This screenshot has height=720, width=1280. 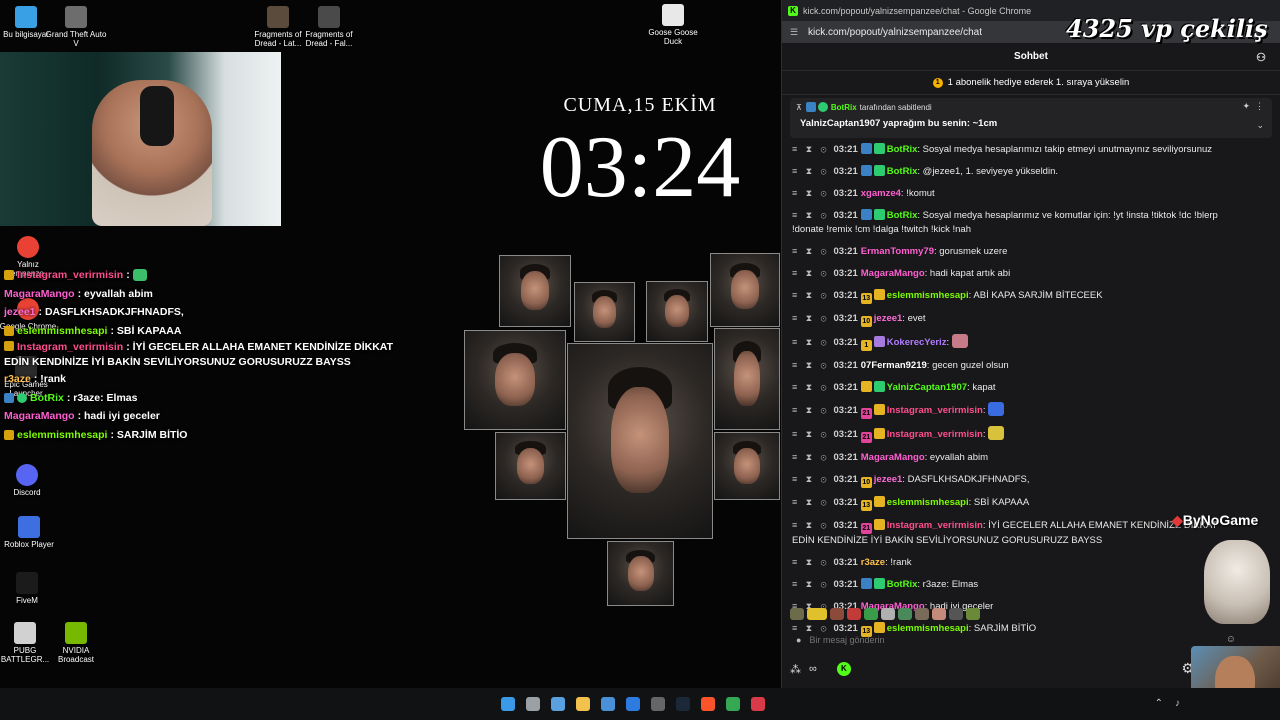 I want to click on desktop-icon-discord: Discord, so click(x=29, y=480).